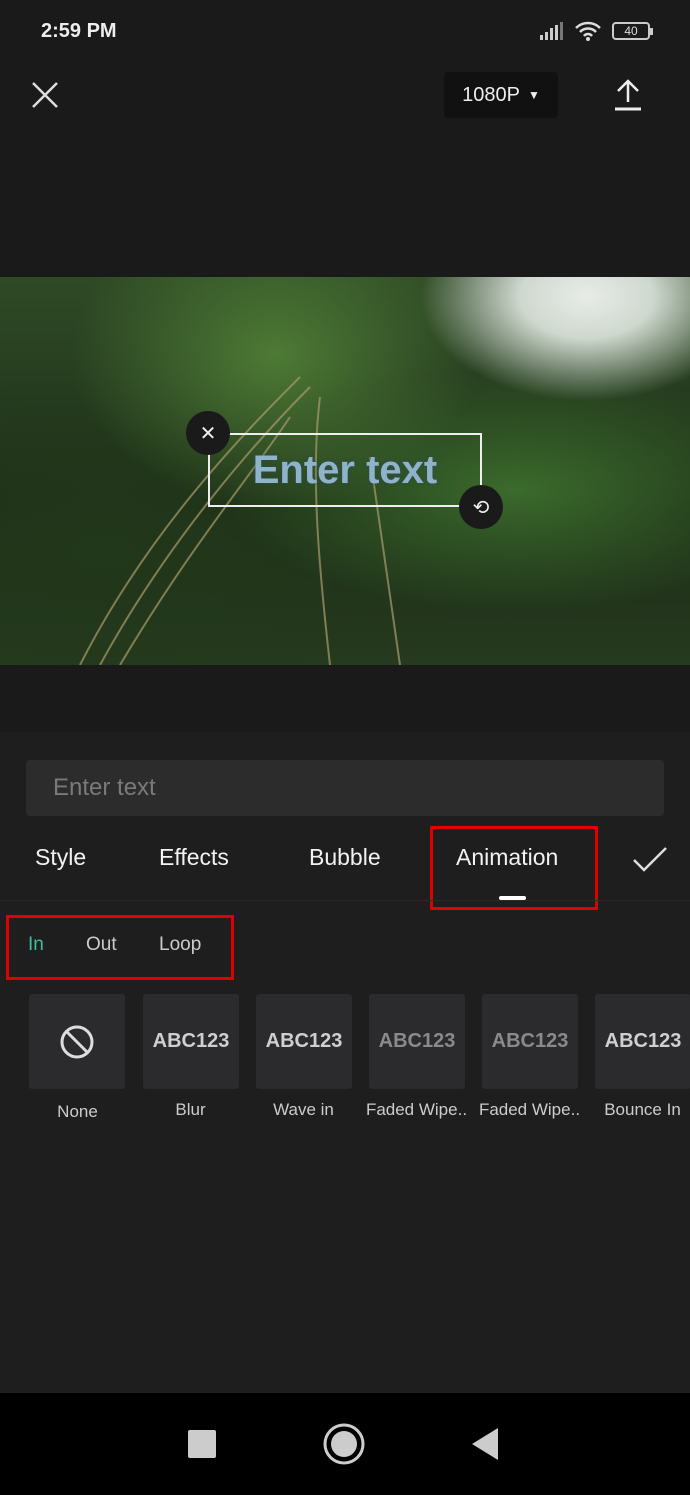  What do you see at coordinates (345, 900) in the screenshot?
I see `divider` at bounding box center [345, 900].